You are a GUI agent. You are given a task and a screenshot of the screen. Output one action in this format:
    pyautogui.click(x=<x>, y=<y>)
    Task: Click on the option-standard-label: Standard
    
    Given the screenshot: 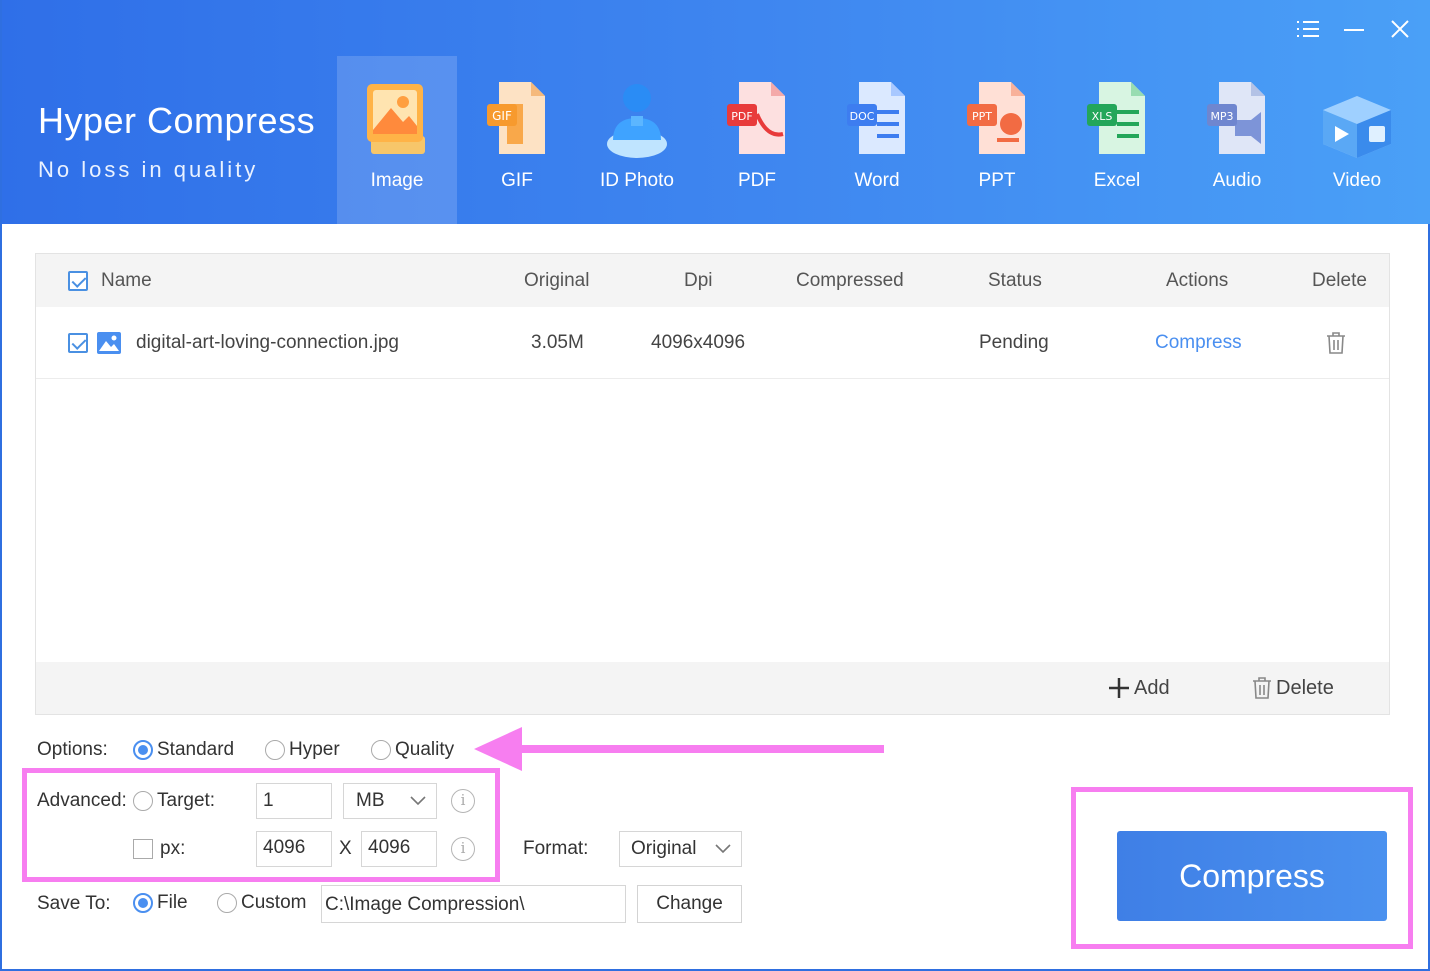 What is the action you would take?
    pyautogui.click(x=195, y=750)
    